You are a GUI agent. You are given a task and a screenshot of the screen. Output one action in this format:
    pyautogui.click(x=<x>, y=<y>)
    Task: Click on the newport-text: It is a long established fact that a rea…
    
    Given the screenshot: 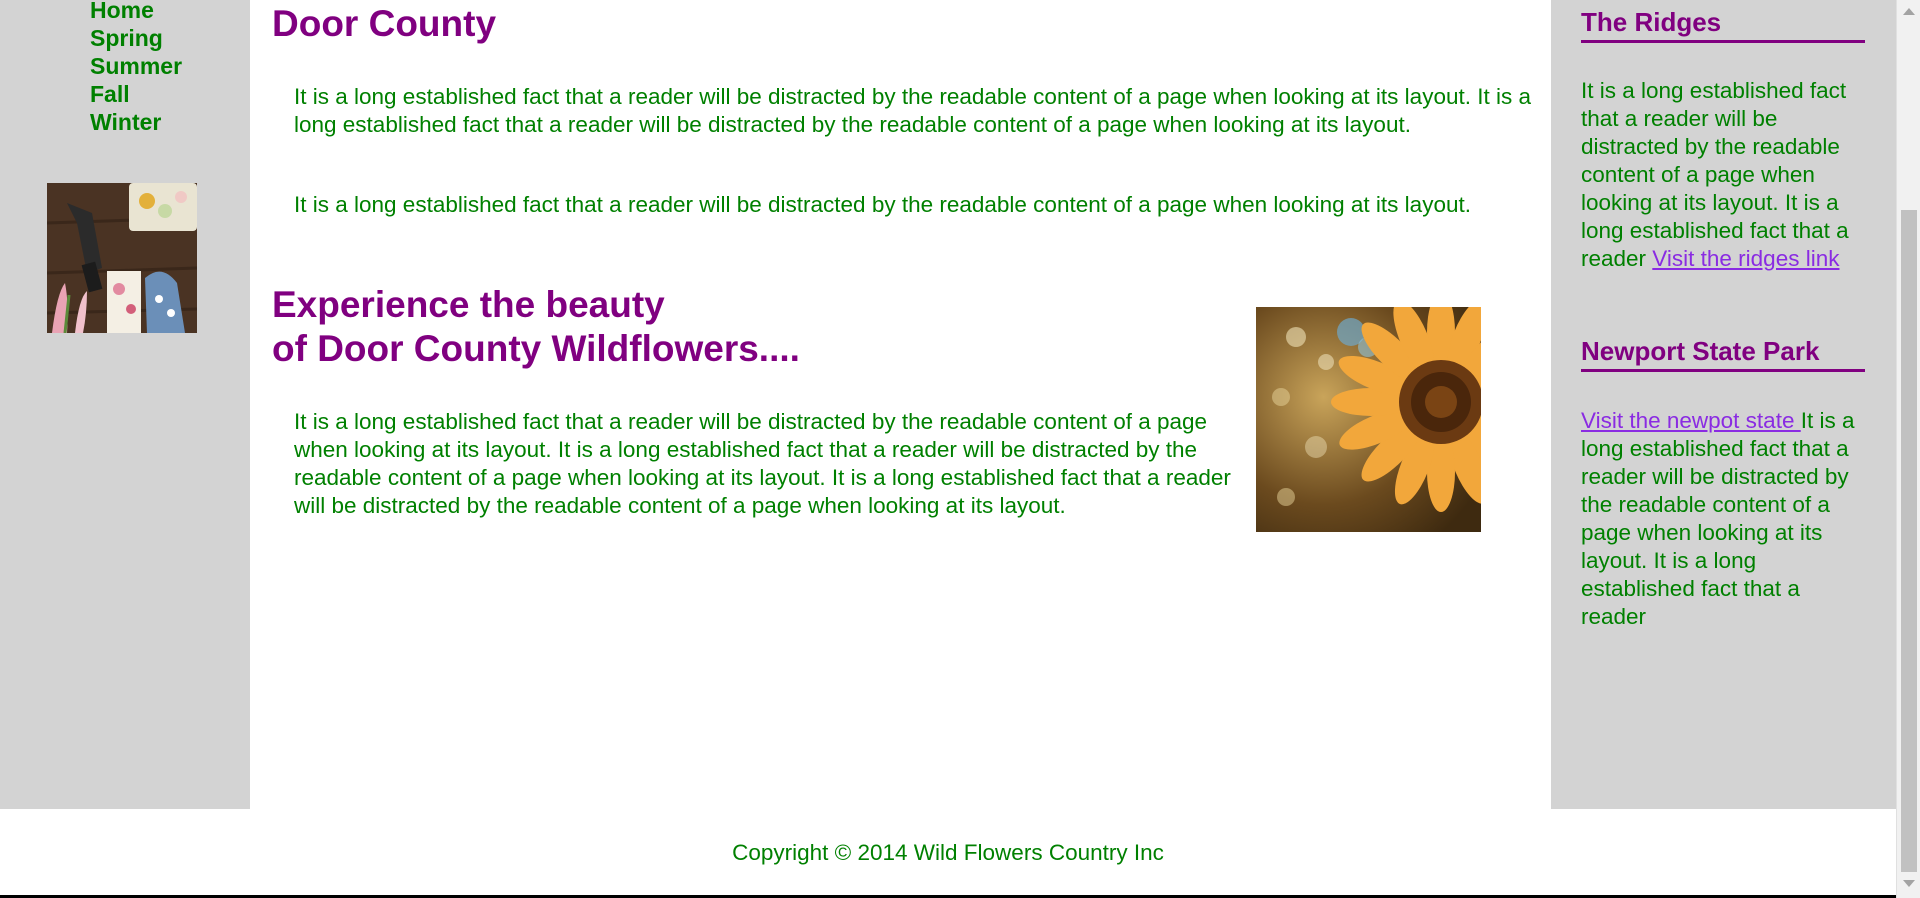 What is the action you would take?
    pyautogui.click(x=1718, y=518)
    